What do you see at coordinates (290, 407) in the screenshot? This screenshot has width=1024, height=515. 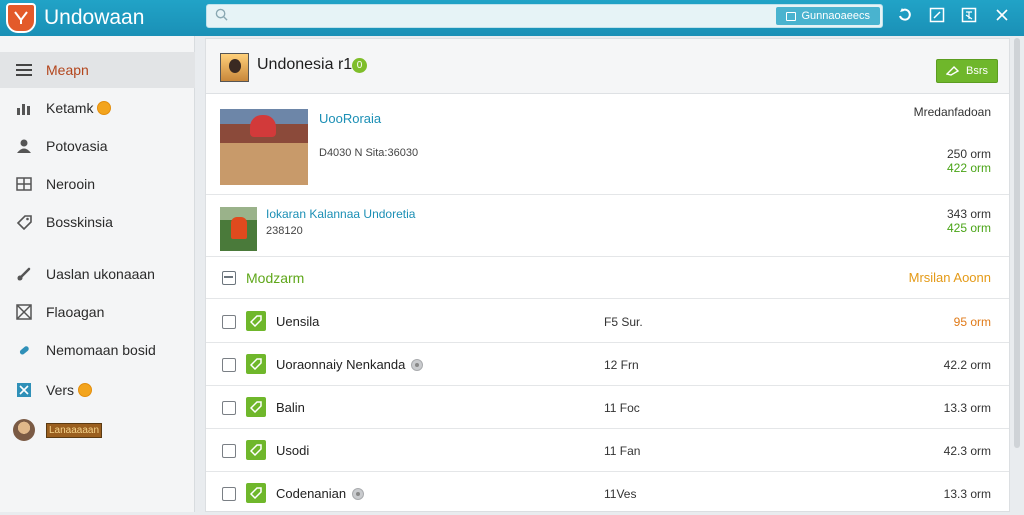 I see `row-name: Balin` at bounding box center [290, 407].